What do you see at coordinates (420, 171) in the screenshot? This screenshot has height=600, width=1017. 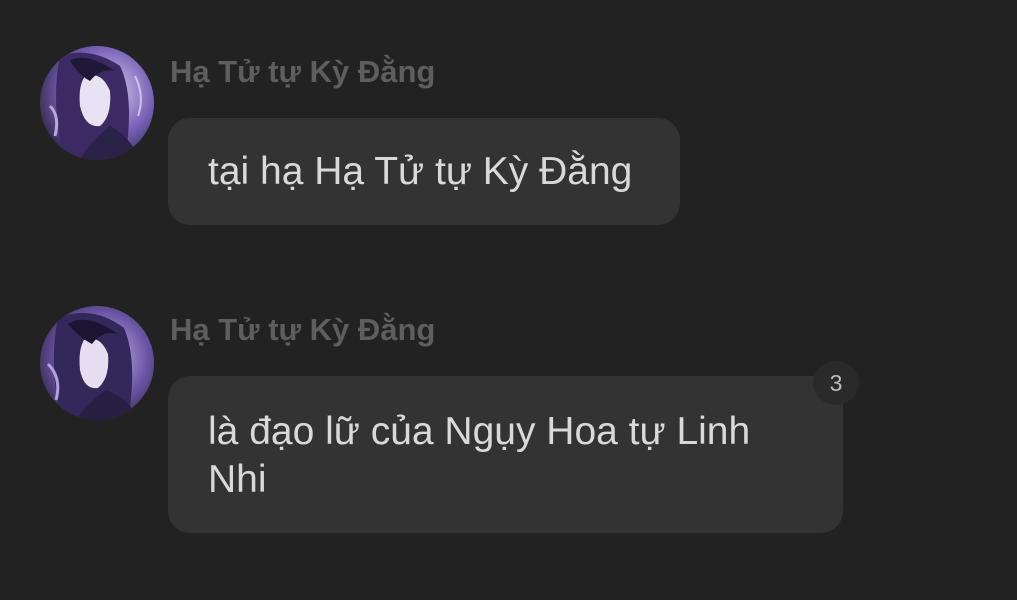 I see `message-text: tại hạ Hạ Tử tự Kỳ Đằng` at bounding box center [420, 171].